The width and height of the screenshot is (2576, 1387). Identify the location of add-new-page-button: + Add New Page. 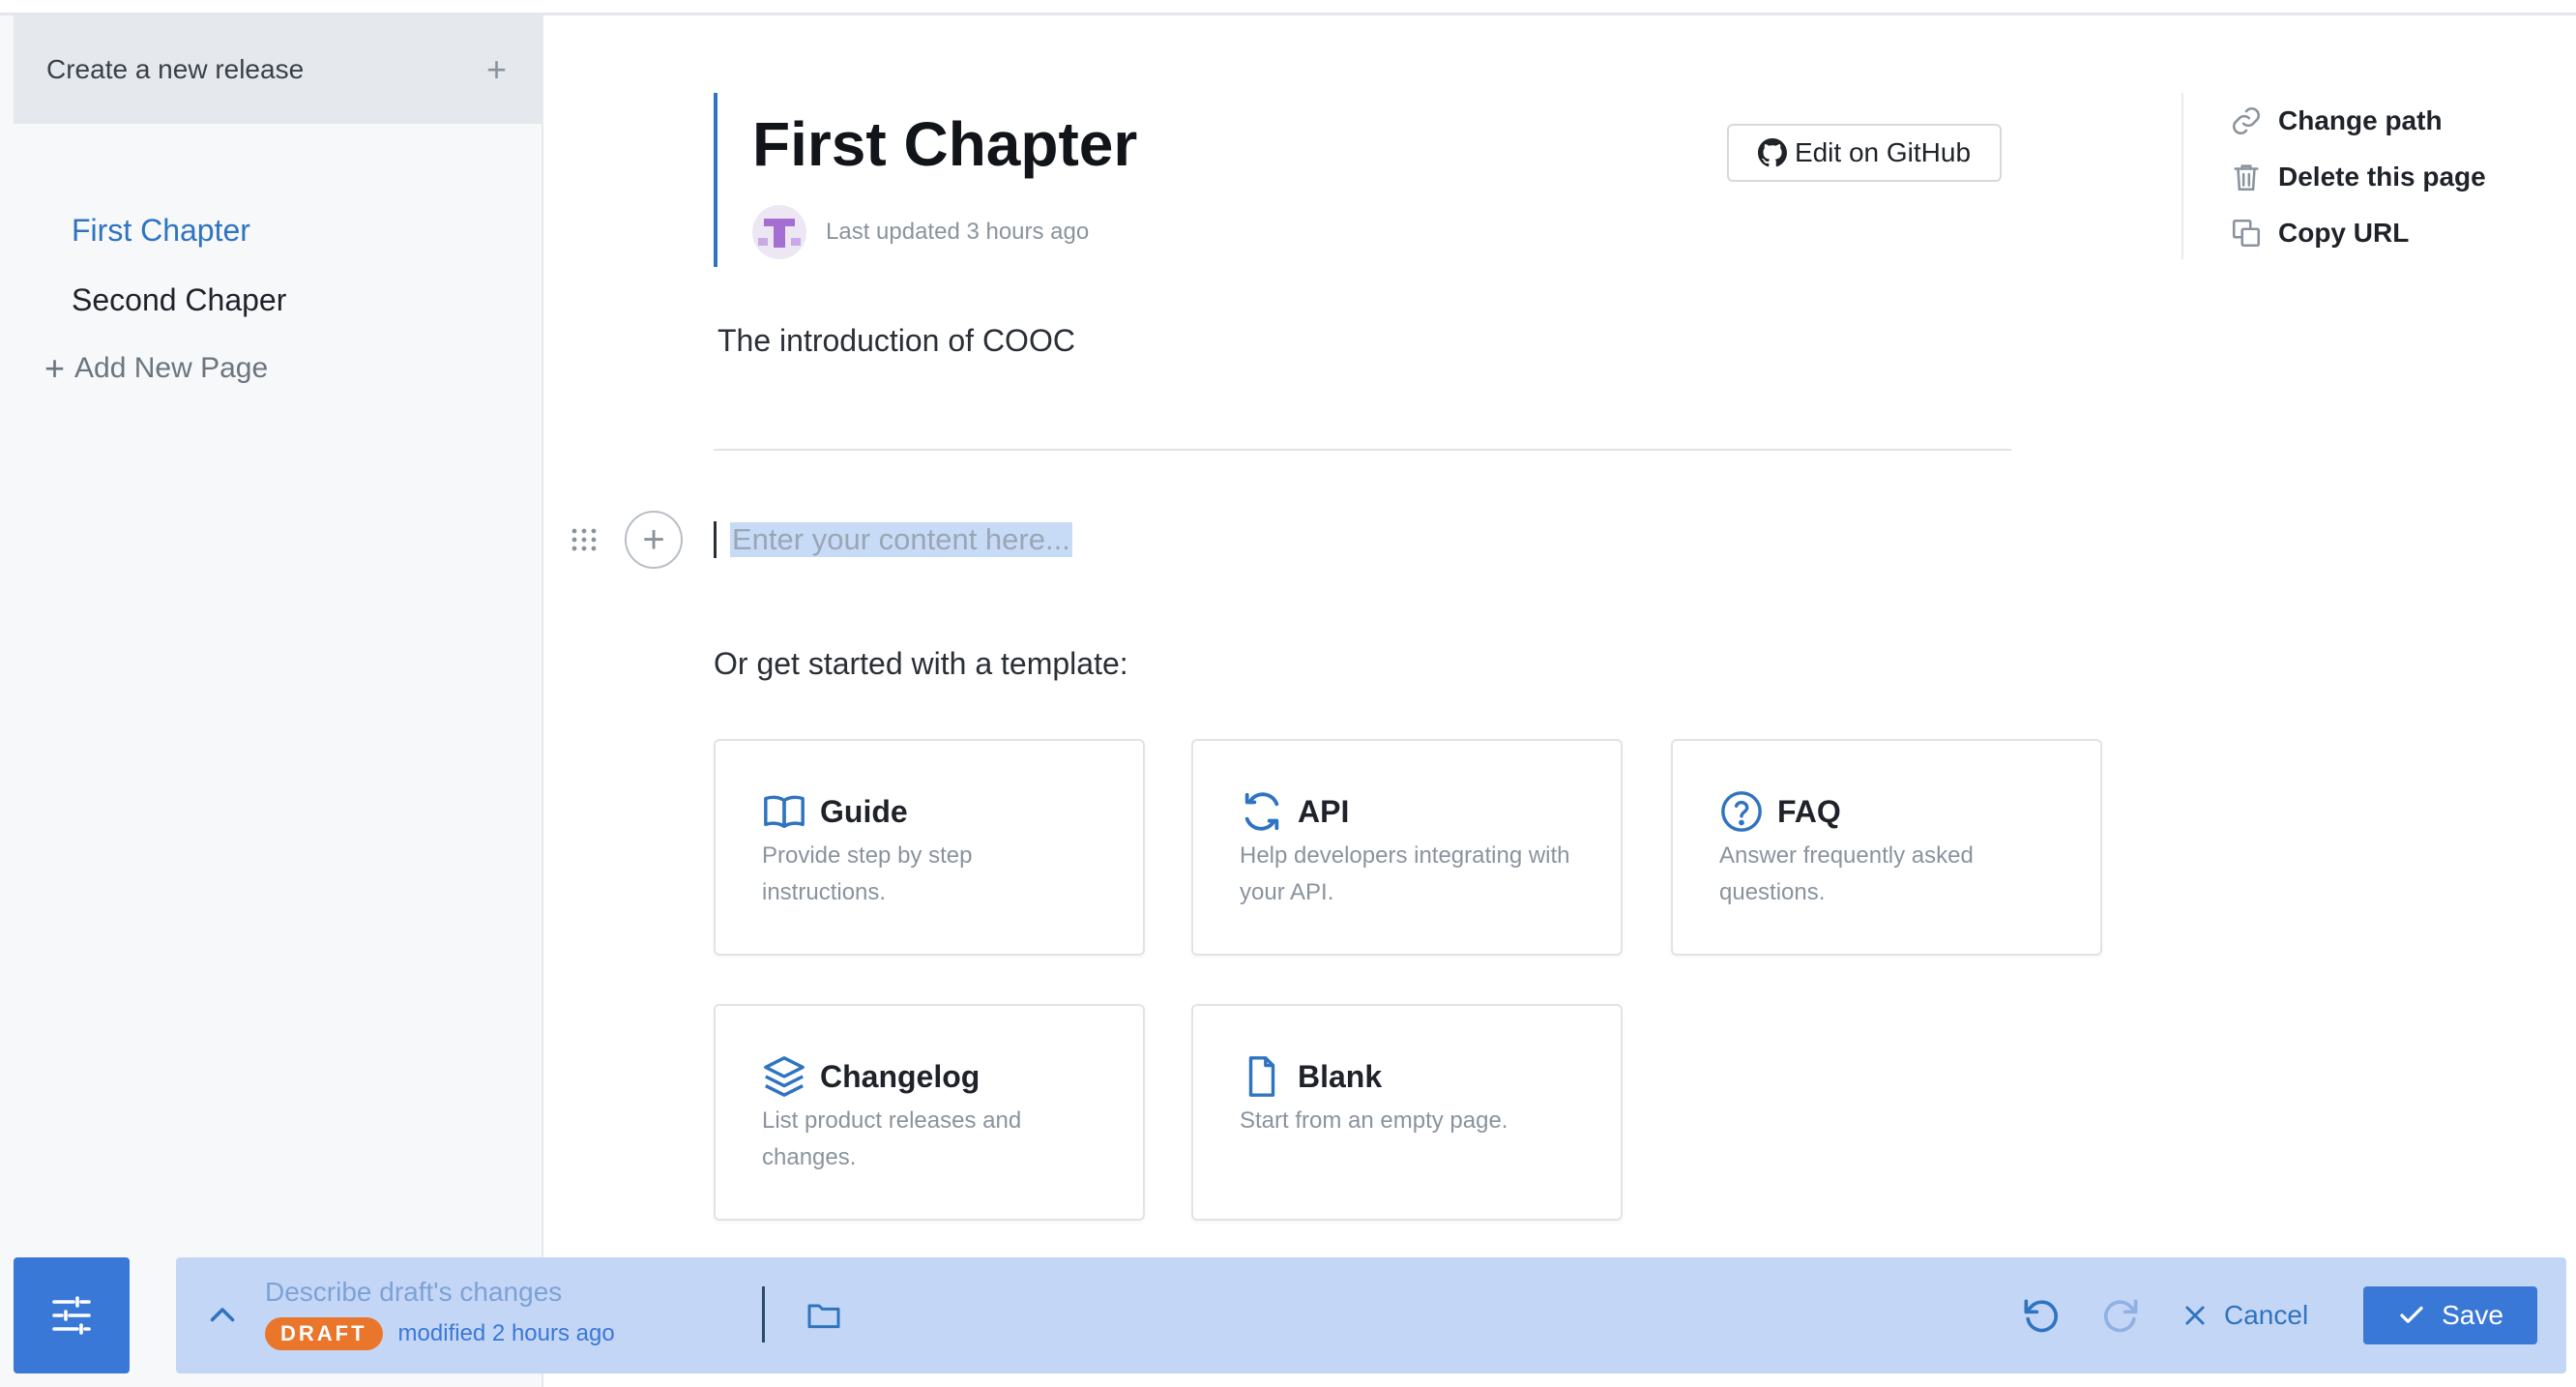
(156, 369).